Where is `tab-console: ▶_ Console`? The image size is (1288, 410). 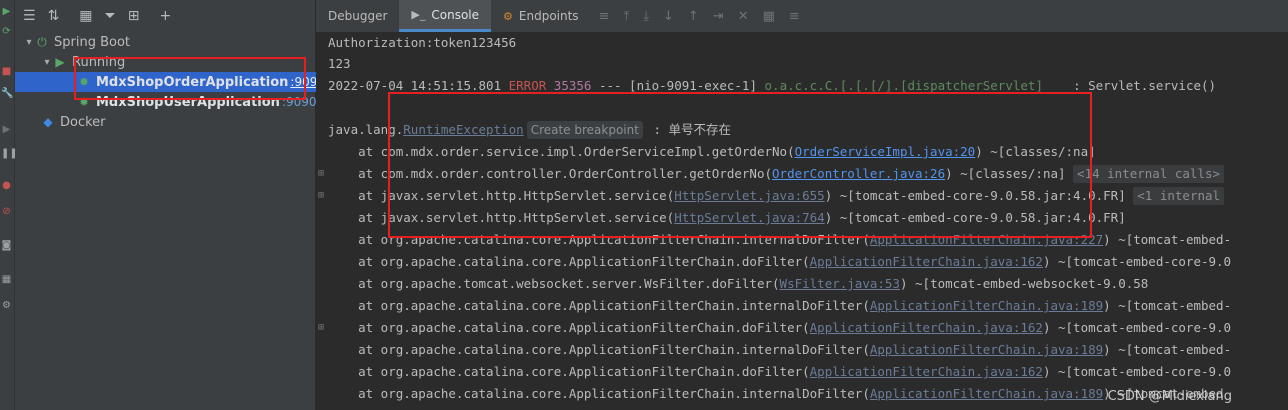
tab-console: ▶_ Console is located at coordinates (445, 16).